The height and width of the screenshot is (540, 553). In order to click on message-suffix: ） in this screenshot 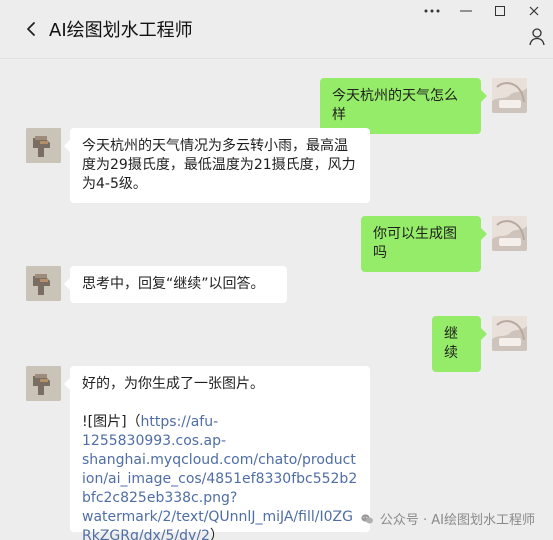, I will do `click(216, 534)`.